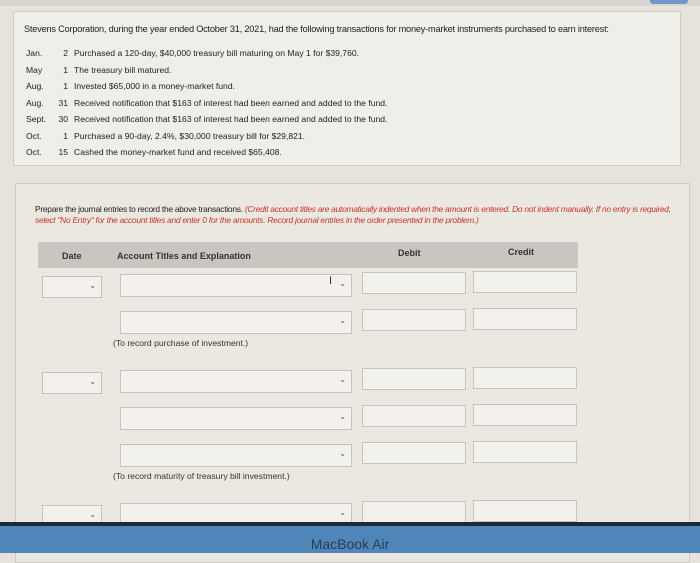 Image resolution: width=700 pixels, height=563 pixels. I want to click on top-button, so click(669, 2).